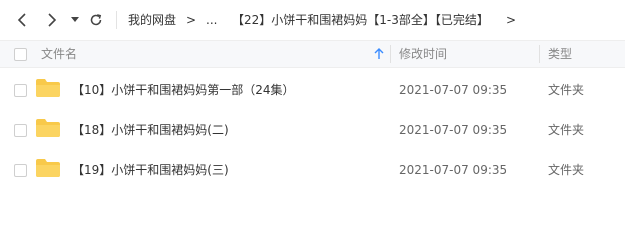 The width and height of the screenshot is (625, 240). What do you see at coordinates (152, 20) in the screenshot?
I see `breadcrumb-root: 我的网盘` at bounding box center [152, 20].